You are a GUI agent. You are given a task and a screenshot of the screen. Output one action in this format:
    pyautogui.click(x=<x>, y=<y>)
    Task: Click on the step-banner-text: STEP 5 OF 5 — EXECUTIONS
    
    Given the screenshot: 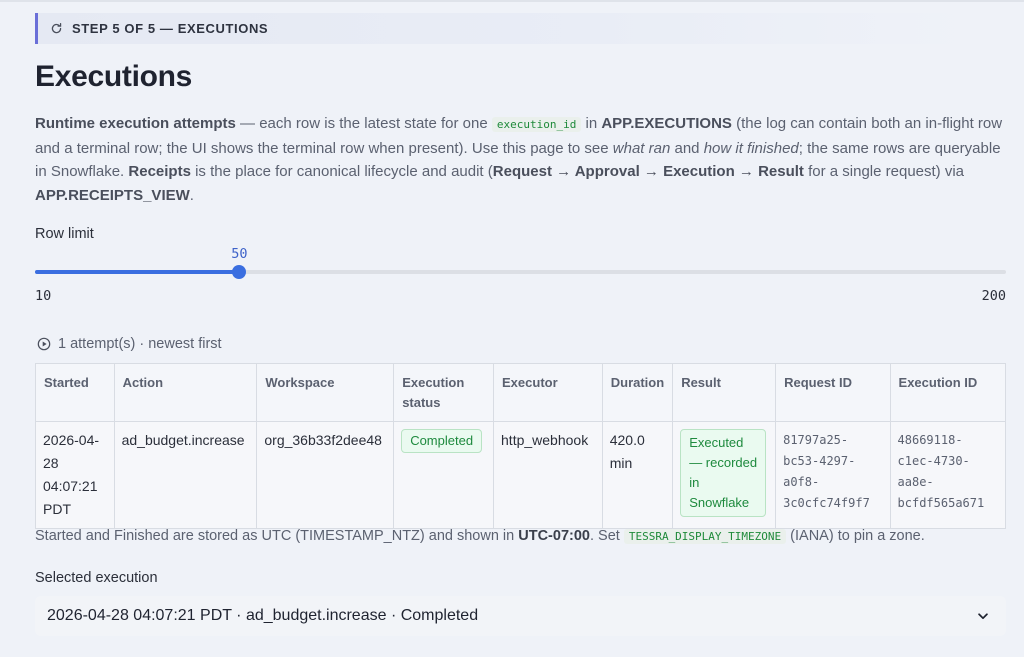 What is the action you would take?
    pyautogui.click(x=170, y=28)
    